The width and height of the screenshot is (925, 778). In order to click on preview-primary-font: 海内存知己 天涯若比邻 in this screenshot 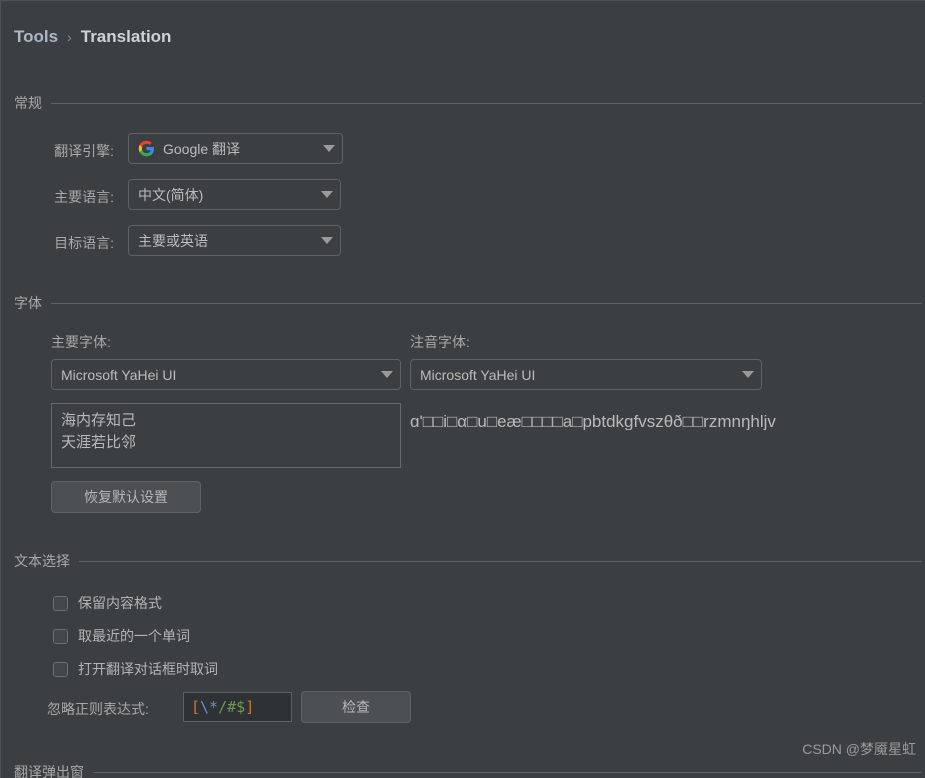, I will do `click(226, 435)`.